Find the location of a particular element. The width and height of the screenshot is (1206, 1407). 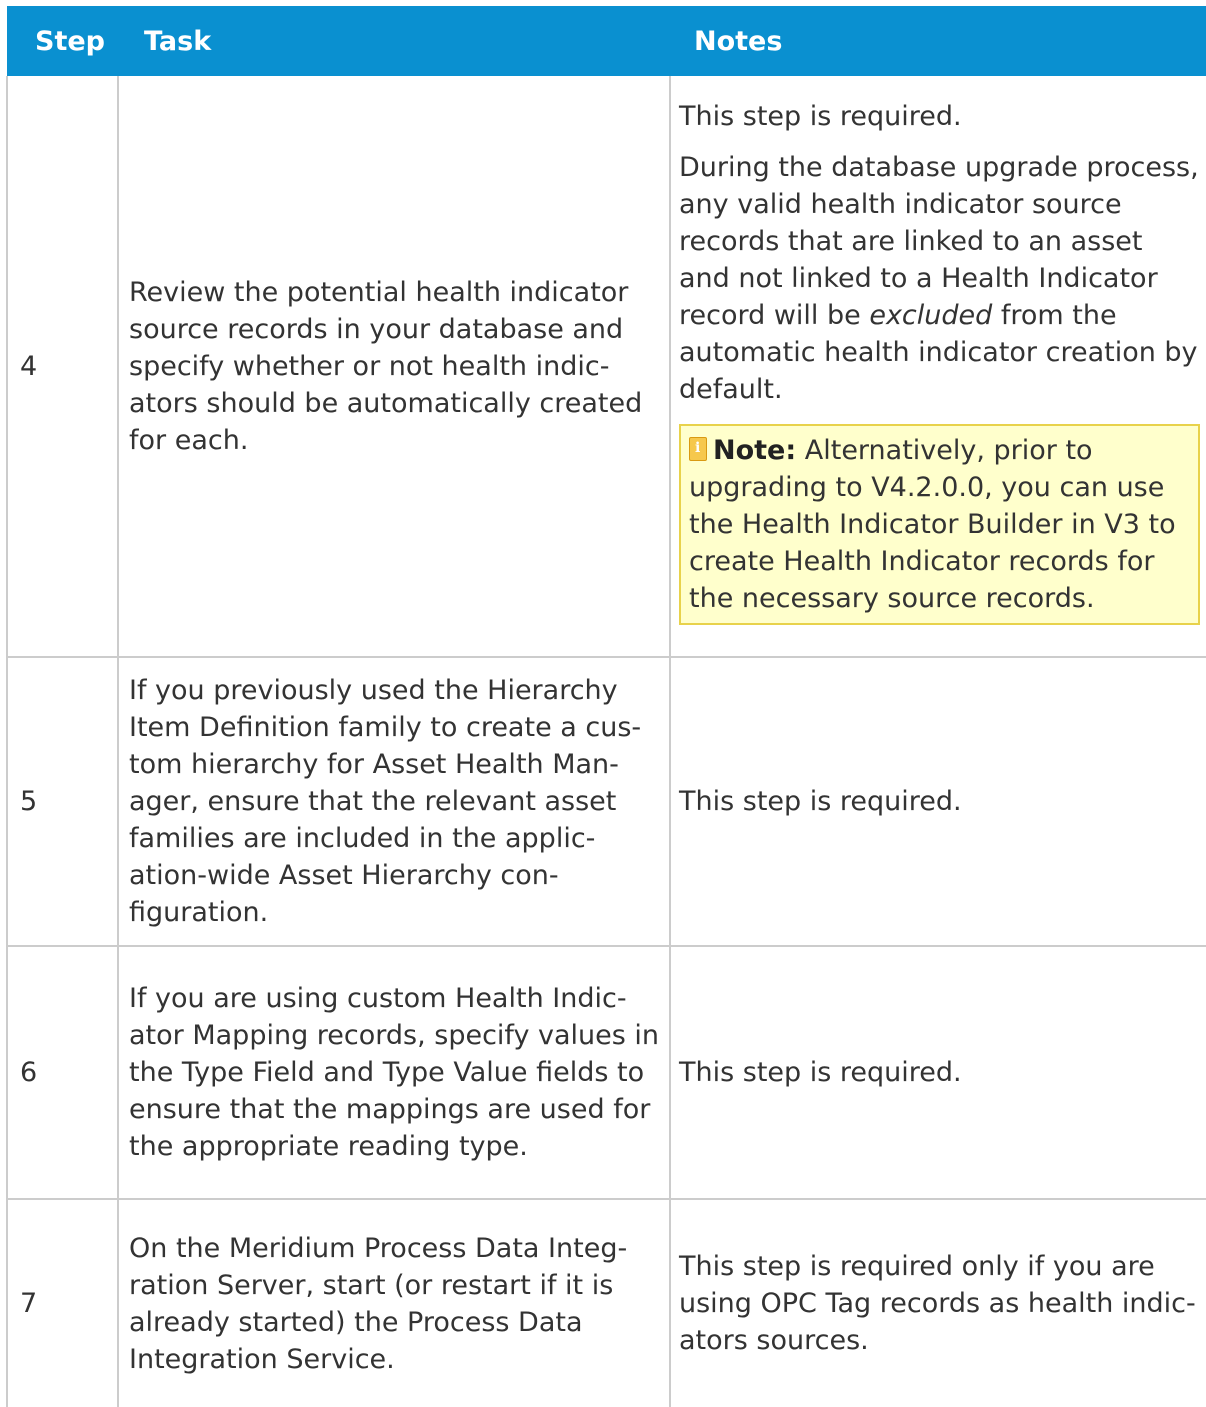

step-number: 7 is located at coordinates (62, 1303).